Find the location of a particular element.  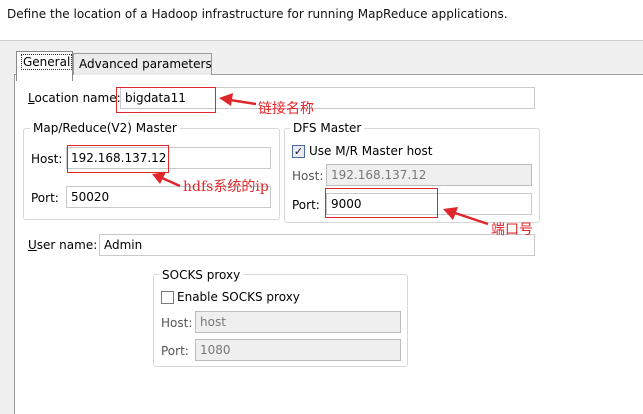

annotation-port-text: 端口号 is located at coordinates (512, 230).